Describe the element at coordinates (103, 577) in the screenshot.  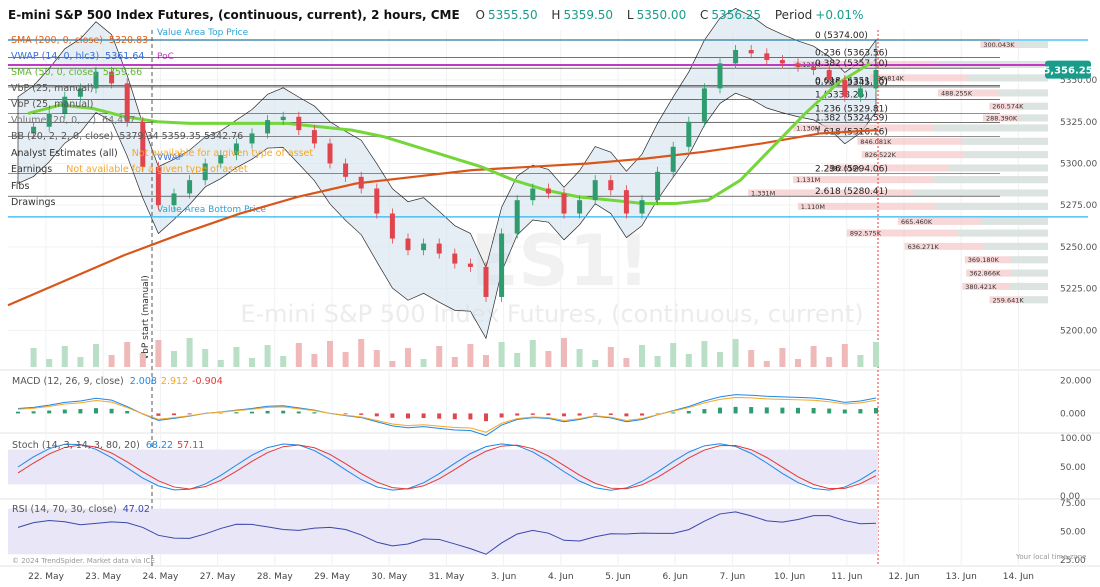
I see `x-tick-label: 23. May` at that location.